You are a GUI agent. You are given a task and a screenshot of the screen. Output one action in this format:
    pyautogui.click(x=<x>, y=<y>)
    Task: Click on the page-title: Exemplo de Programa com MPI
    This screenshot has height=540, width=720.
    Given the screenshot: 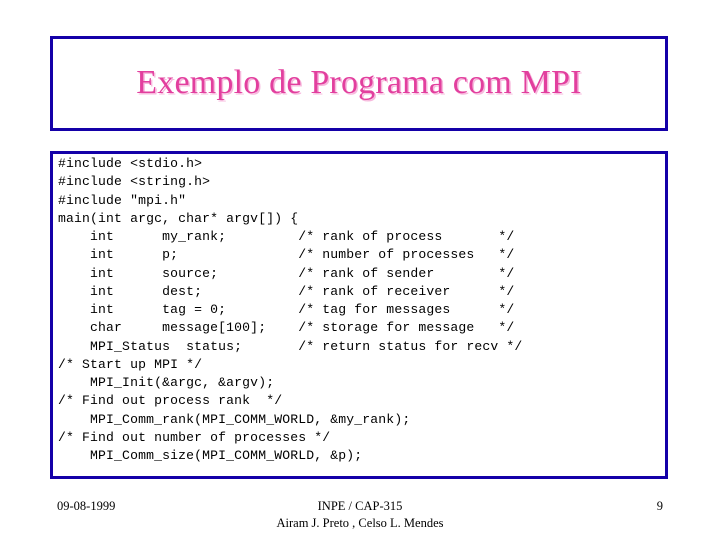 What is the action you would take?
    pyautogui.click(x=359, y=82)
    